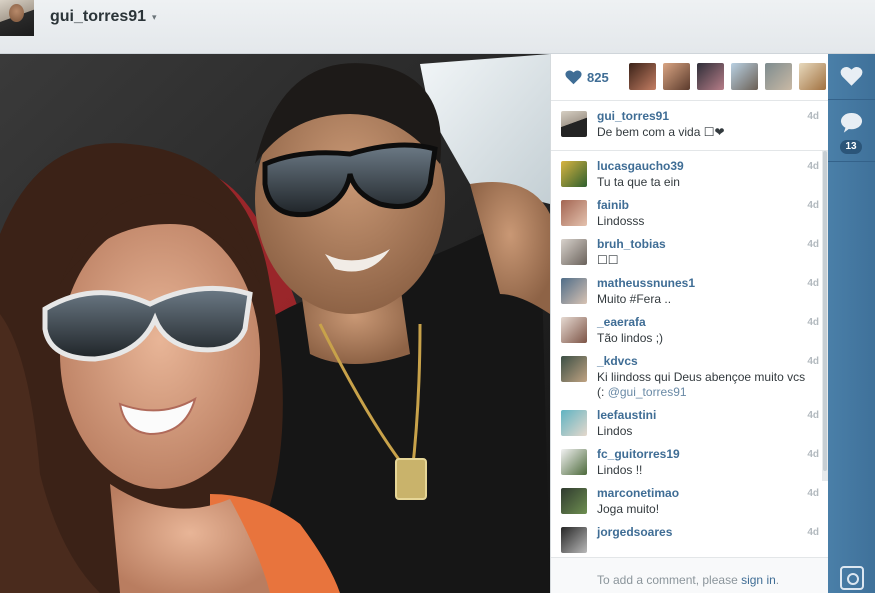 This screenshot has width=875, height=593. Describe the element at coordinates (851, 147) in the screenshot. I see `comment-count-badge: 13` at that location.